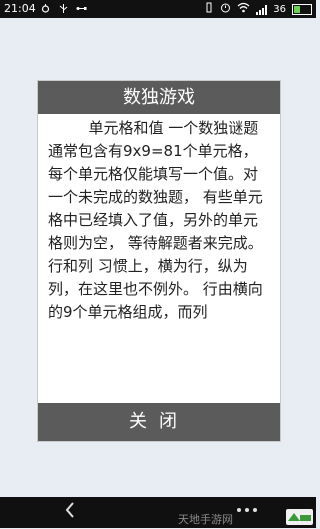  What do you see at coordinates (302, 9) in the screenshot?
I see `battery-icon` at bounding box center [302, 9].